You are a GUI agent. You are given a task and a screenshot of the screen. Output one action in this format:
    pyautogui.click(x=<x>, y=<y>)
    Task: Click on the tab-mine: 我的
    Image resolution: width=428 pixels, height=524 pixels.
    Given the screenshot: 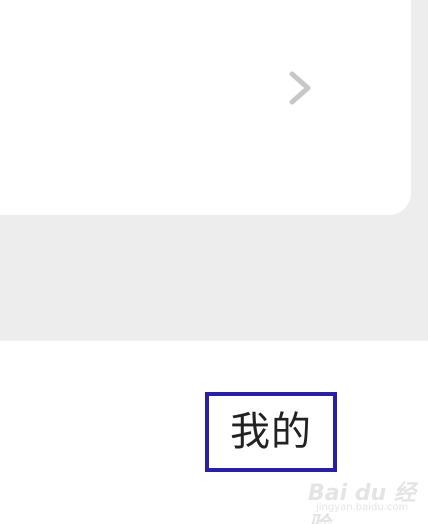 What is the action you would take?
    pyautogui.click(x=271, y=432)
    